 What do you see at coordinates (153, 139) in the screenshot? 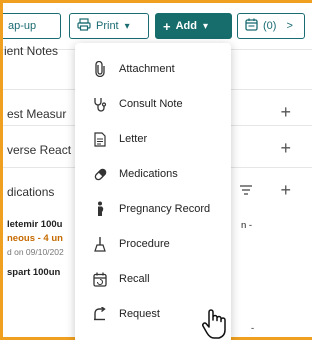
I see `menu-item-letter: Letter` at bounding box center [153, 139].